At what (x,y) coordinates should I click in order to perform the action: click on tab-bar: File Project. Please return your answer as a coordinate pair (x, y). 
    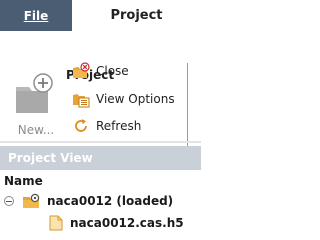
    Looking at the image, I should click on (100, 15).